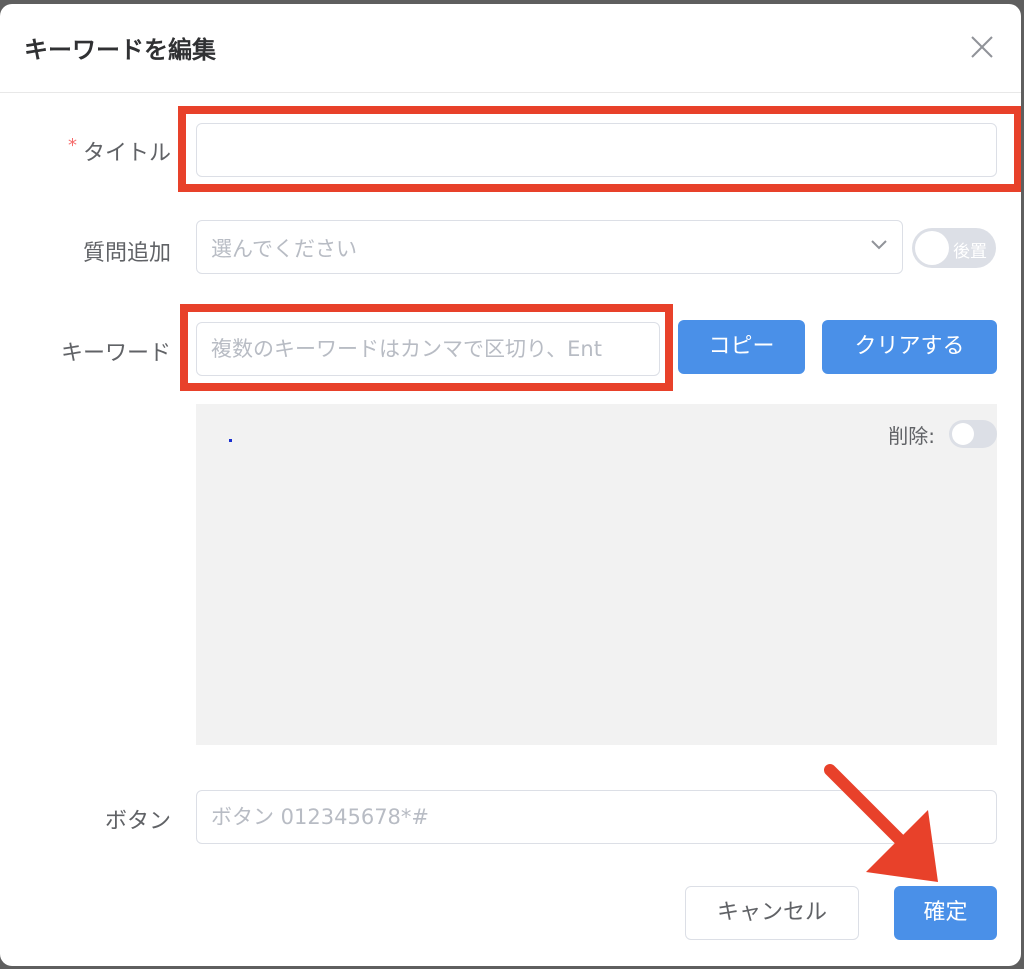 The height and width of the screenshot is (969, 1024). What do you see at coordinates (137, 821) in the screenshot?
I see `button-label: ボタン` at bounding box center [137, 821].